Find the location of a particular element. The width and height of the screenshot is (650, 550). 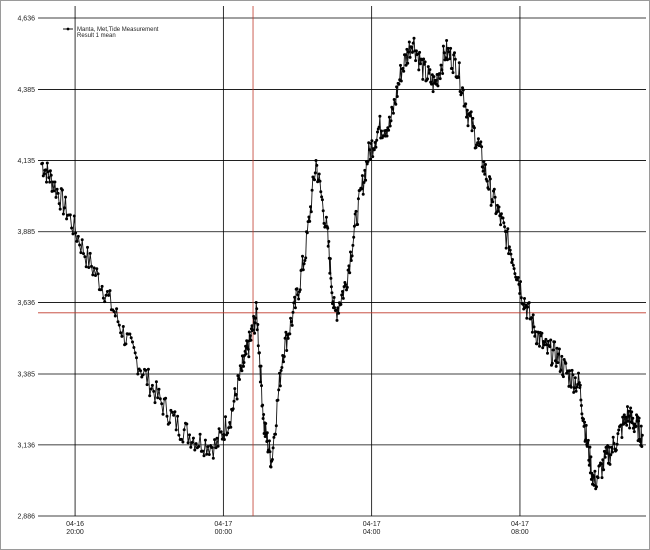

x-tick-date: 04-17 is located at coordinates (372, 524).